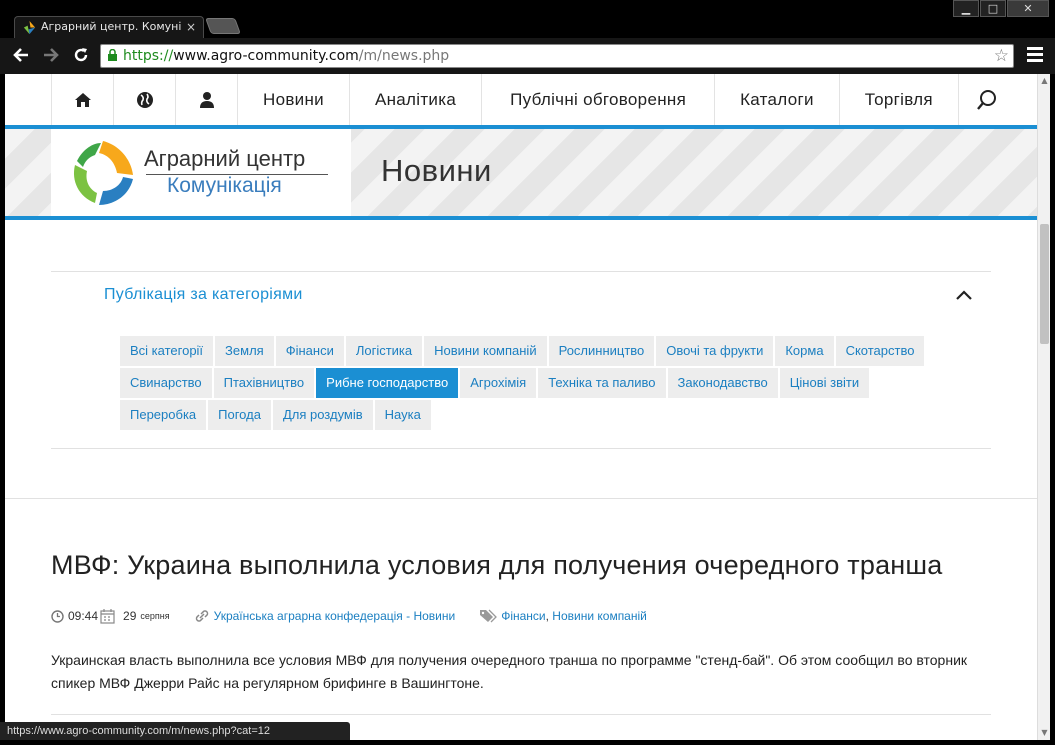  What do you see at coordinates (103, 173) in the screenshot?
I see `logo-mark-icon` at bounding box center [103, 173].